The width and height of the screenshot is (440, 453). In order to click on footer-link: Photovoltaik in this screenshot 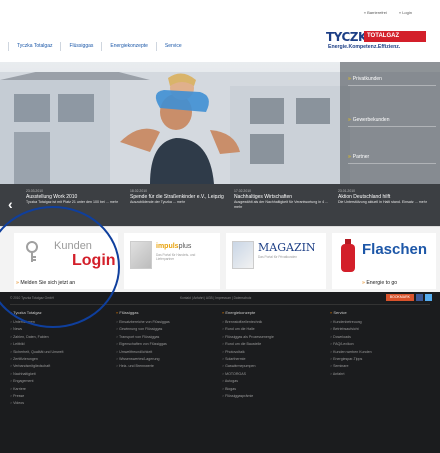, I will do `click(272, 352)`.